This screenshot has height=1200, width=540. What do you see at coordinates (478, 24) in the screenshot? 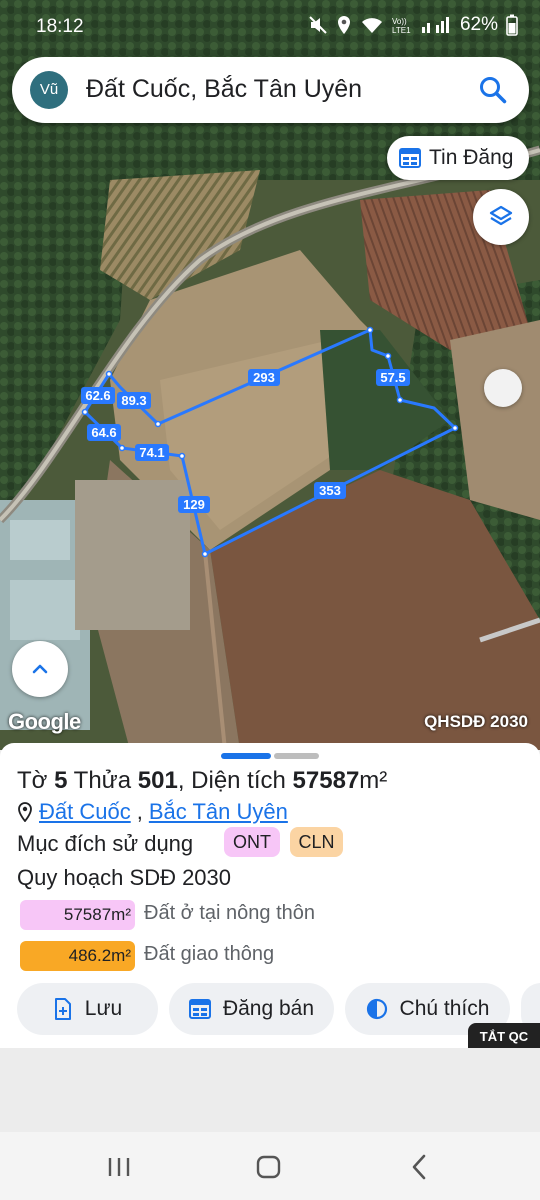
I see `battery-level: 62%` at bounding box center [478, 24].